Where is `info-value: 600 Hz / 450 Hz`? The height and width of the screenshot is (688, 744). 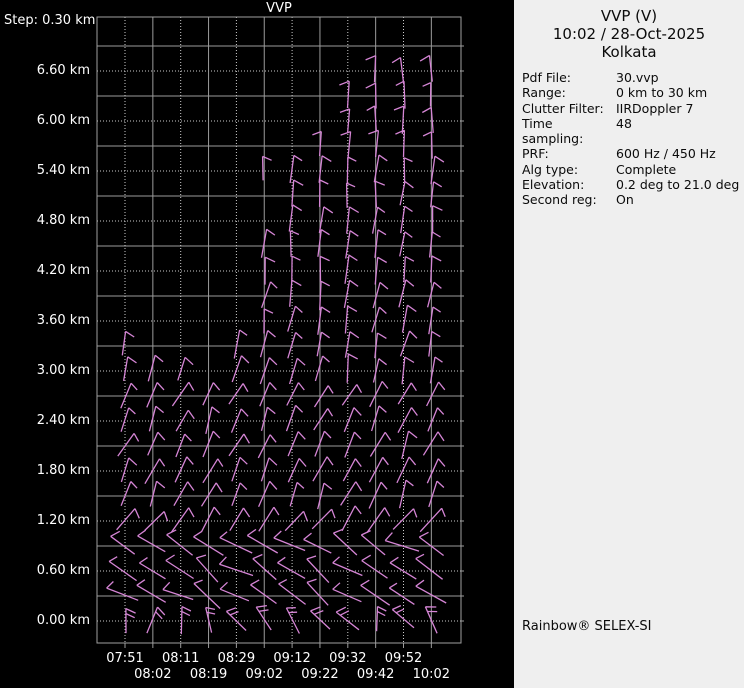 info-value: 600 Hz / 450 Hz is located at coordinates (666, 154).